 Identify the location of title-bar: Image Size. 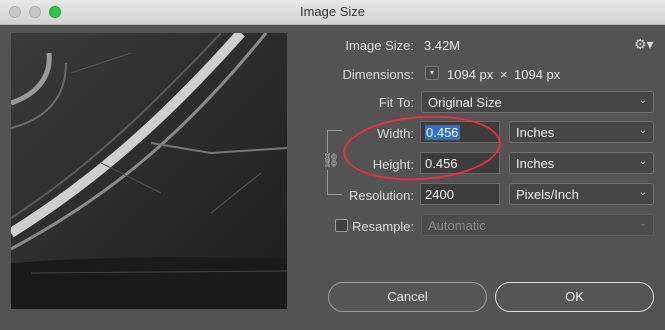
(332, 12).